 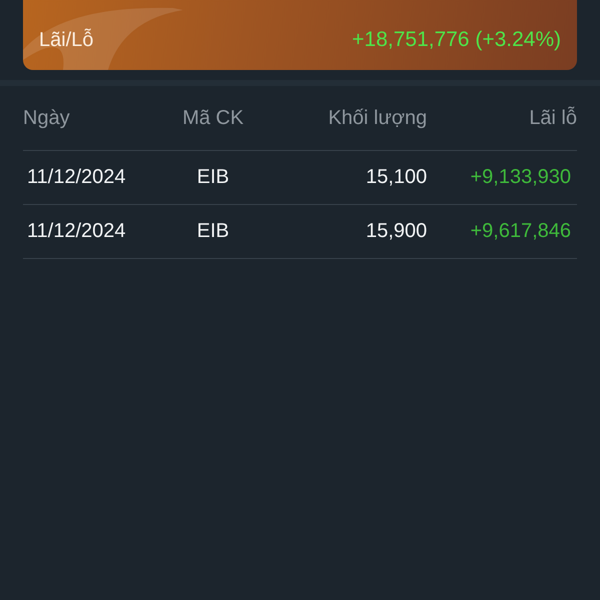 I want to click on table-cell-text: 15,900, so click(x=395, y=231).